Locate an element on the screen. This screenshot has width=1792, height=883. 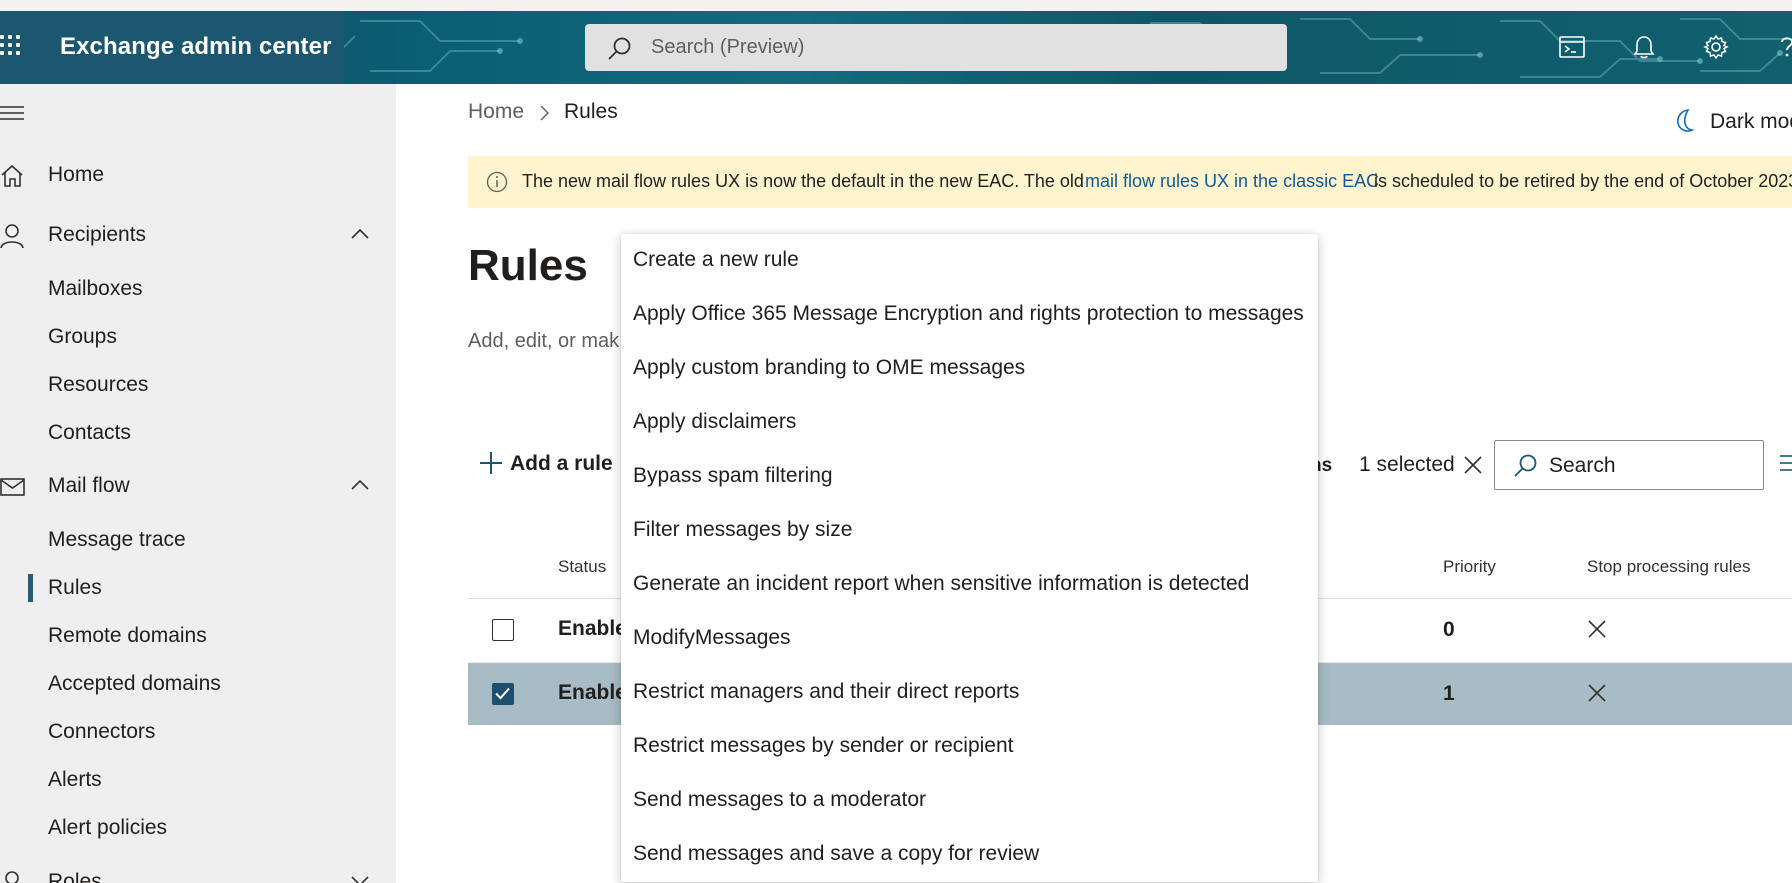
breadcrumb-current: Rules is located at coordinates (591, 111).